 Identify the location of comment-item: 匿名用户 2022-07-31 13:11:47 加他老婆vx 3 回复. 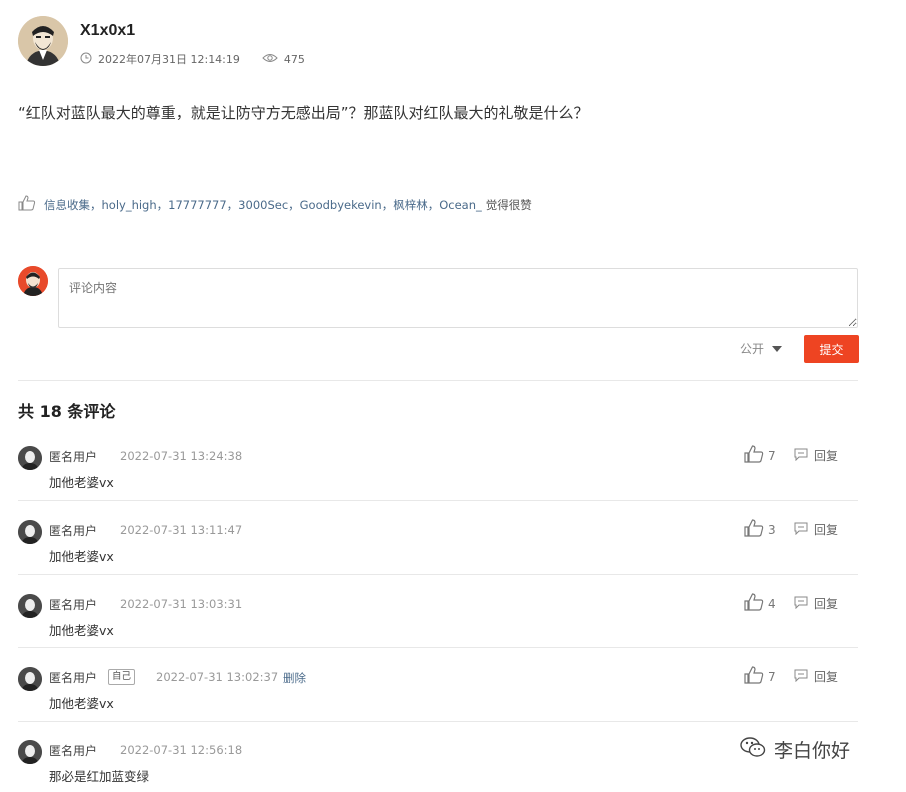
(438, 551).